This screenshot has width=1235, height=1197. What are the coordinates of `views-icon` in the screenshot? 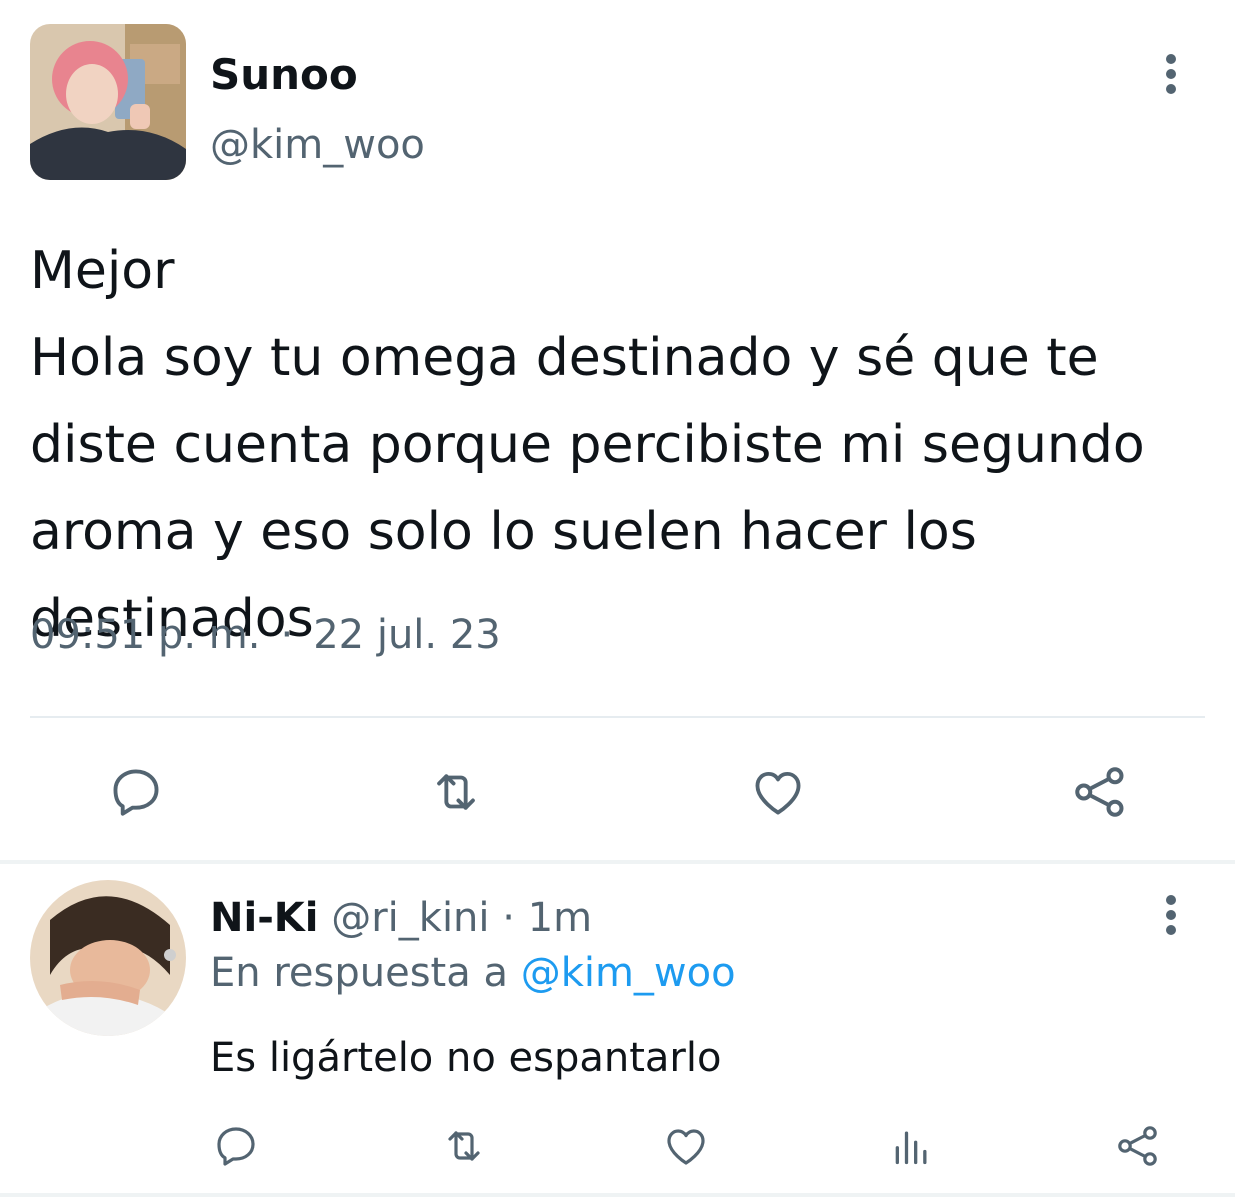 It's located at (911, 1148).